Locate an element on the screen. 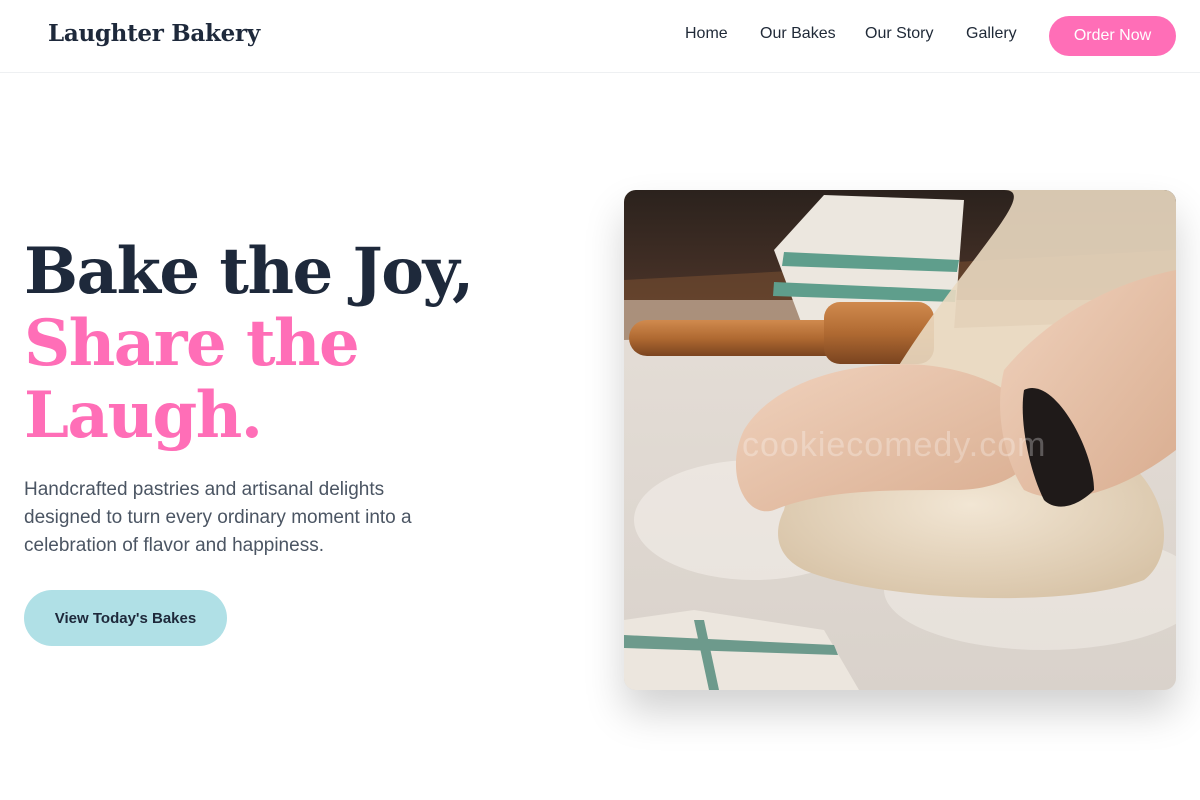 The image size is (1200, 800). hero-title-line: Bake the Joy, is located at coordinates (249, 271).